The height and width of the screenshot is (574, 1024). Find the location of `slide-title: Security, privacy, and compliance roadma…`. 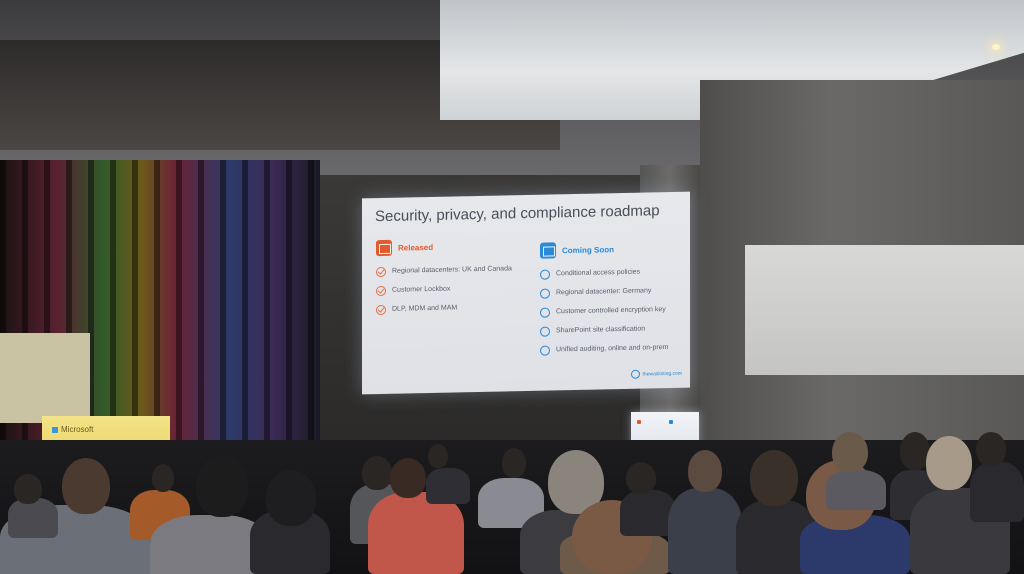

slide-title: Security, privacy, and compliance roadma… is located at coordinates (517, 214).